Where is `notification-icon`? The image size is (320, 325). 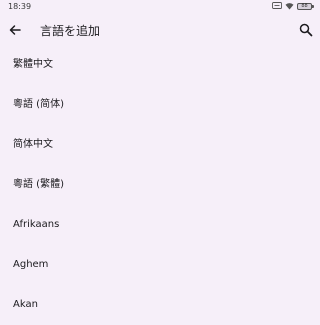 notification-icon is located at coordinates (277, 6).